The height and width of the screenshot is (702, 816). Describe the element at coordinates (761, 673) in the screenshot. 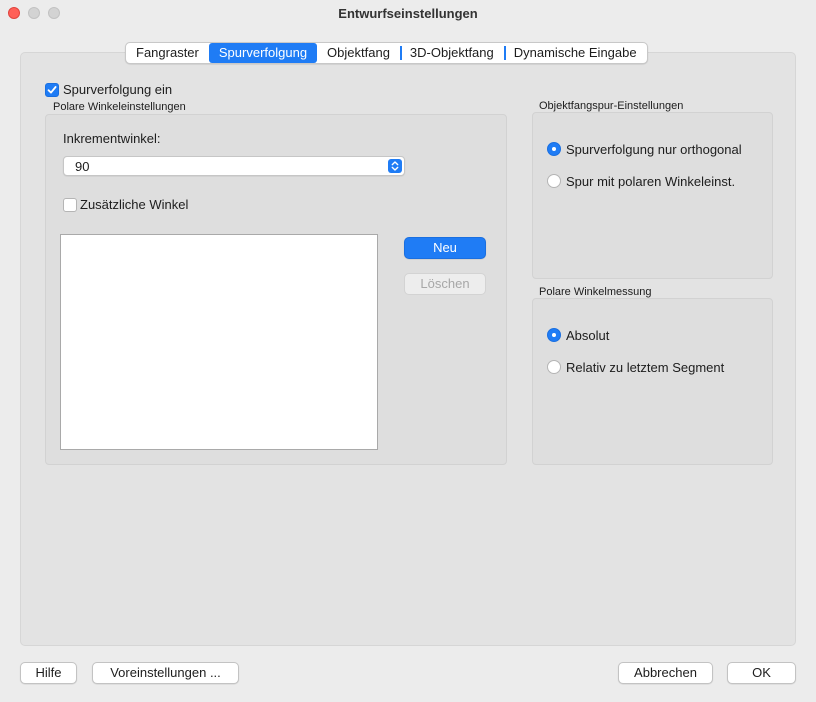

I see `ok-button: OK` at that location.